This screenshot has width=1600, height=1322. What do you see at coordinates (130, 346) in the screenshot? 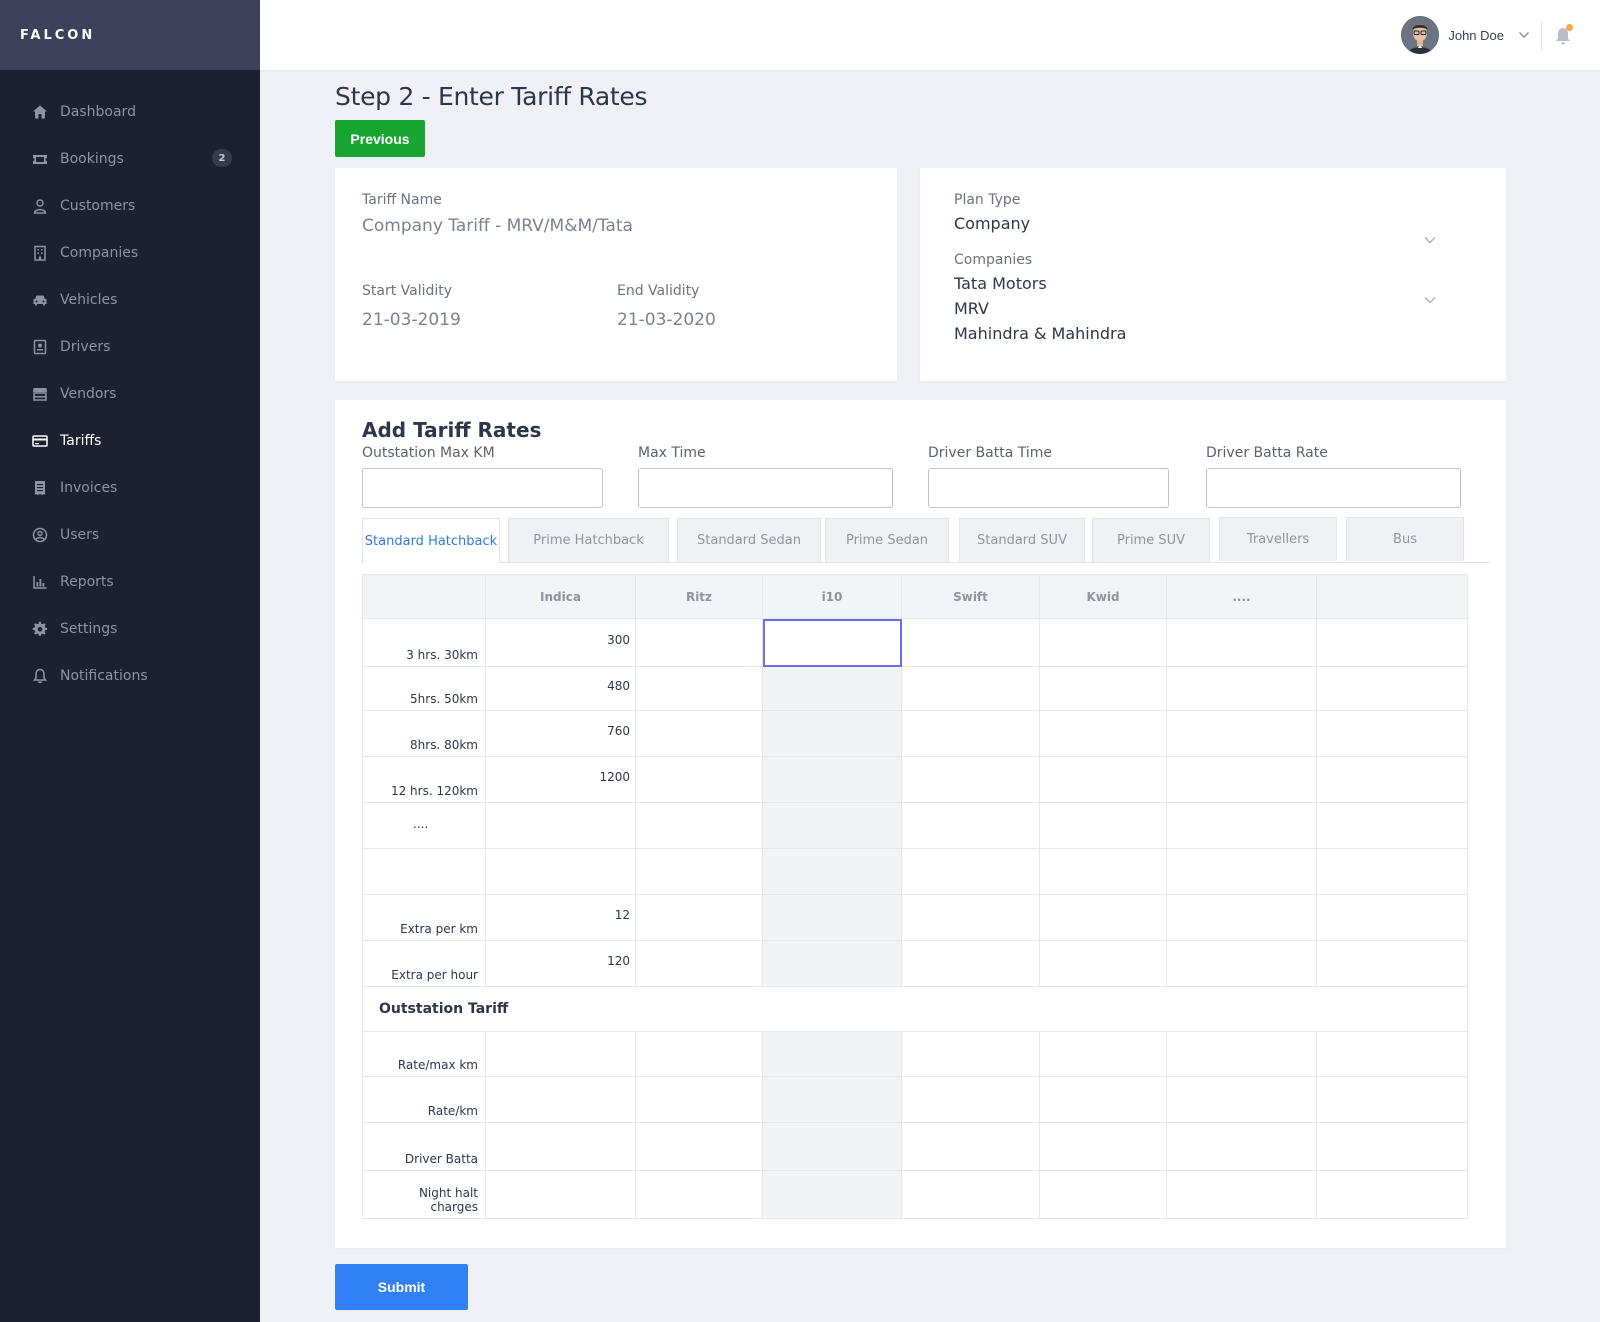
I see `sidebar-item-drivers: Drivers` at bounding box center [130, 346].